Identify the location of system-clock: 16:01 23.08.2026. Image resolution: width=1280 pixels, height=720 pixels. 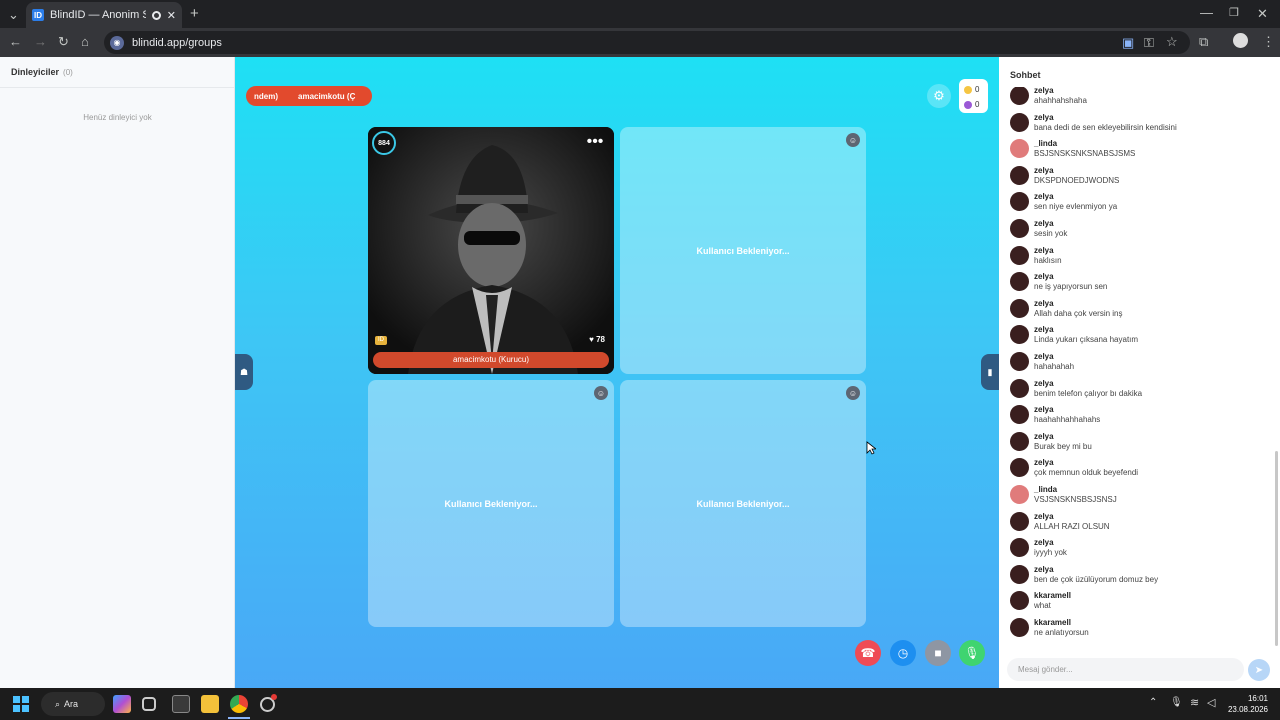
(1248, 704).